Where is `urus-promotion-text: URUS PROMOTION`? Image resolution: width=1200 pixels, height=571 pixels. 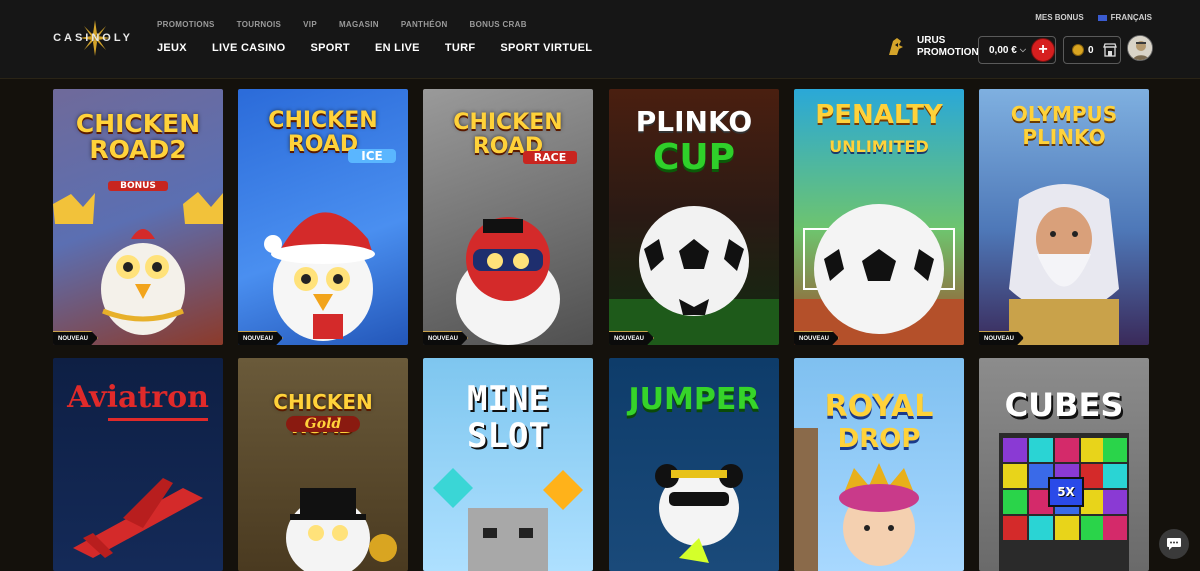 urus-promotion-text: URUS PROMOTION is located at coordinates (948, 47).